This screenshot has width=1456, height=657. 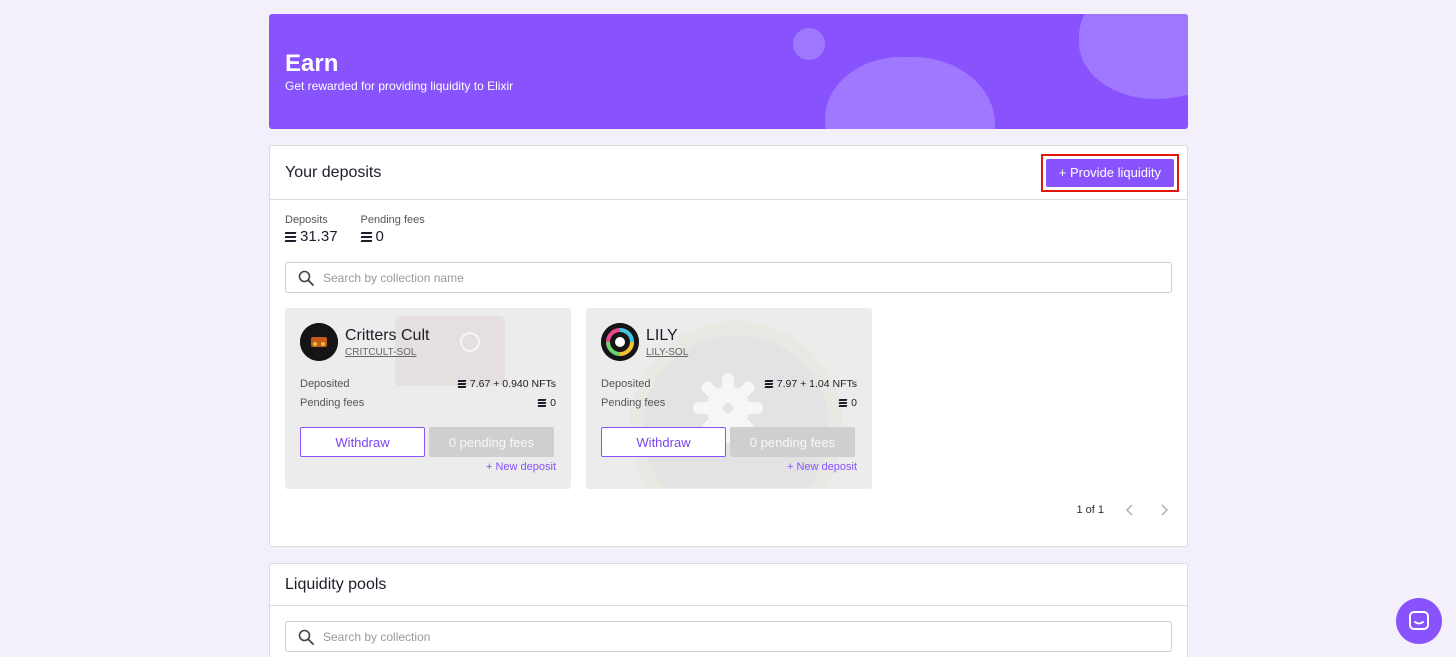 I want to click on stat-deposits: Deposits 31.37, so click(x=311, y=229).